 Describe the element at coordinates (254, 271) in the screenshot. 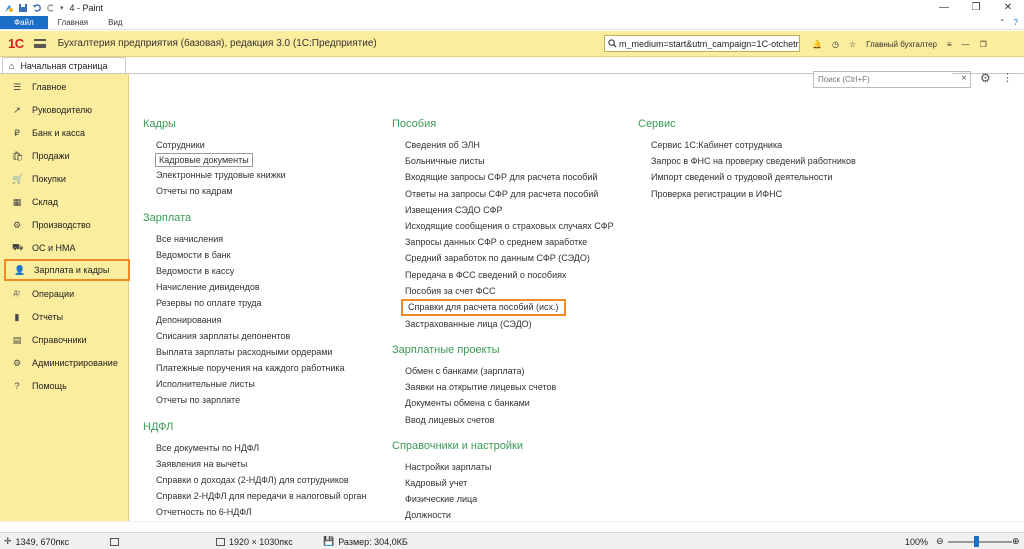

I see `link-cash-statements: Ведомости в кассу` at that location.